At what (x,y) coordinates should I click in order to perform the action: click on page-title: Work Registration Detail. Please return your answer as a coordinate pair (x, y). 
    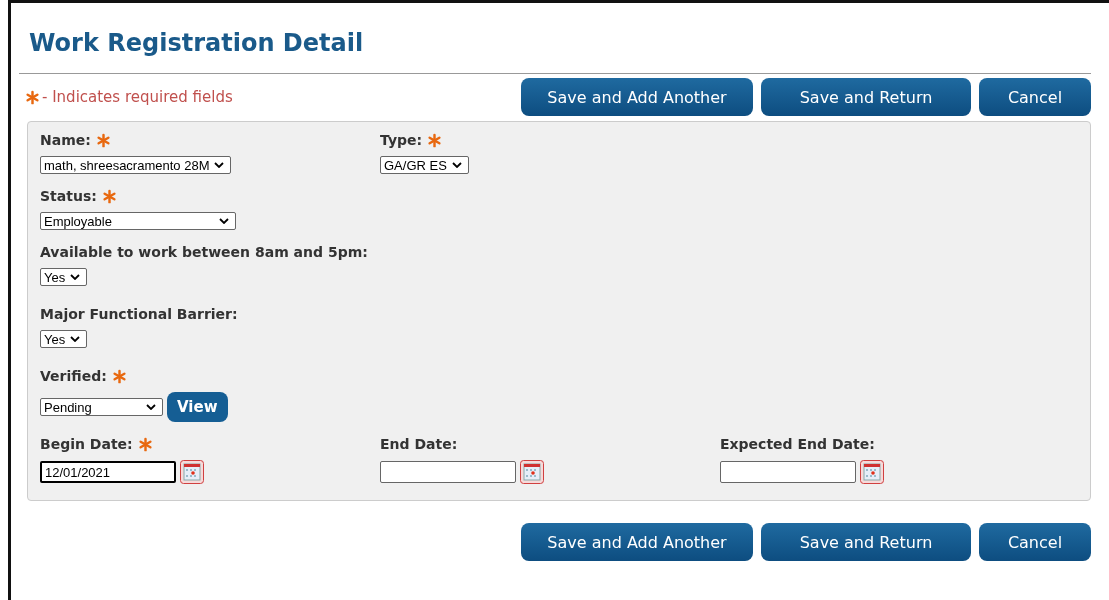
    Looking at the image, I should click on (196, 43).